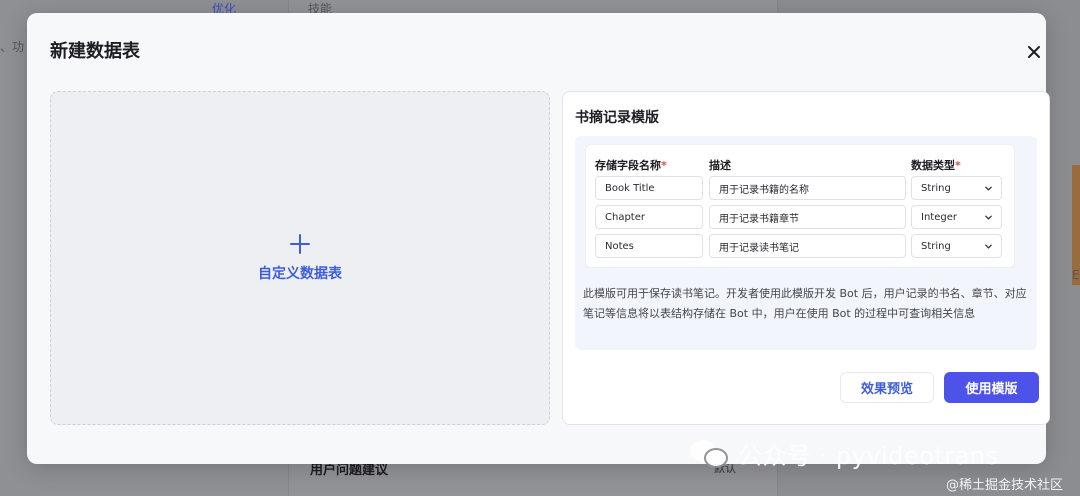  What do you see at coordinates (710, 454) in the screenshot?
I see `wechat-icon` at bounding box center [710, 454].